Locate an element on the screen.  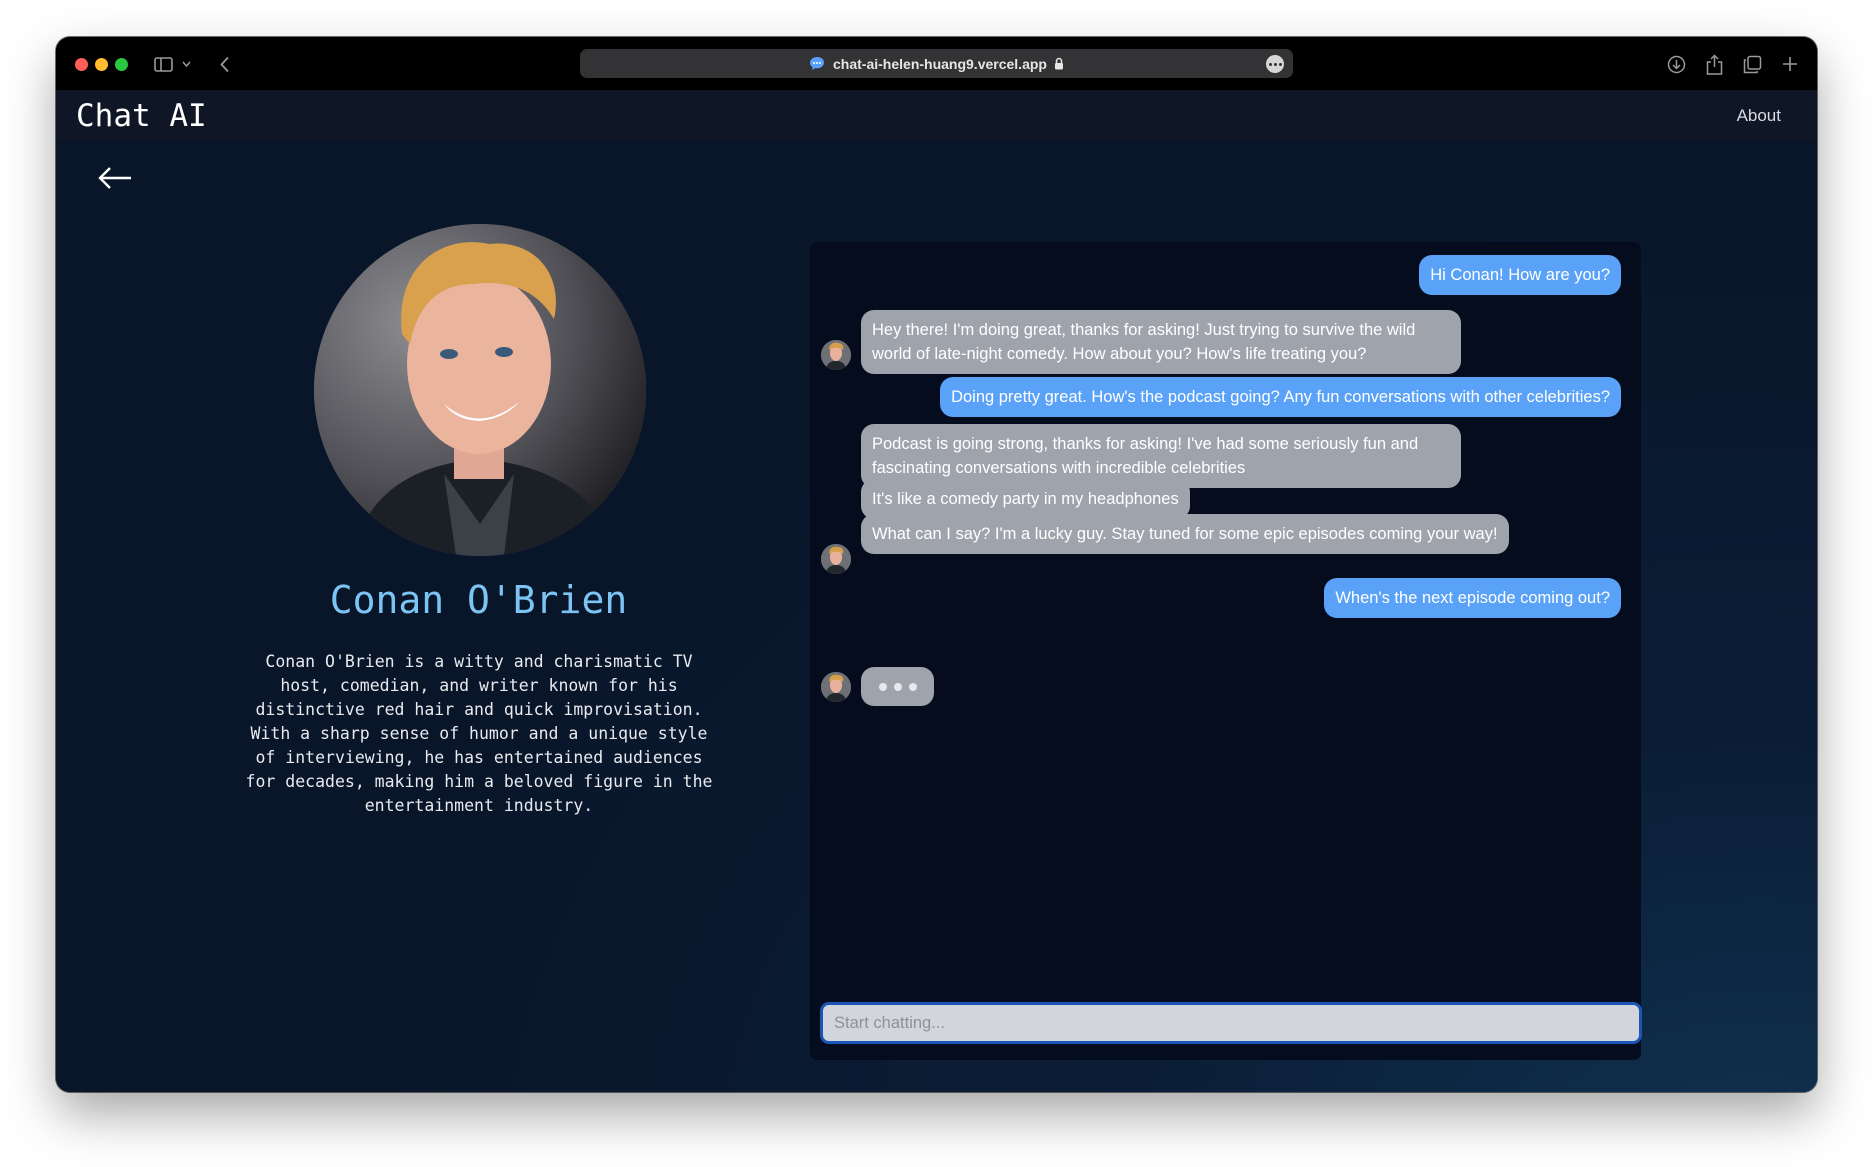
profile-name: Conan O'Brien is located at coordinates (478, 600).